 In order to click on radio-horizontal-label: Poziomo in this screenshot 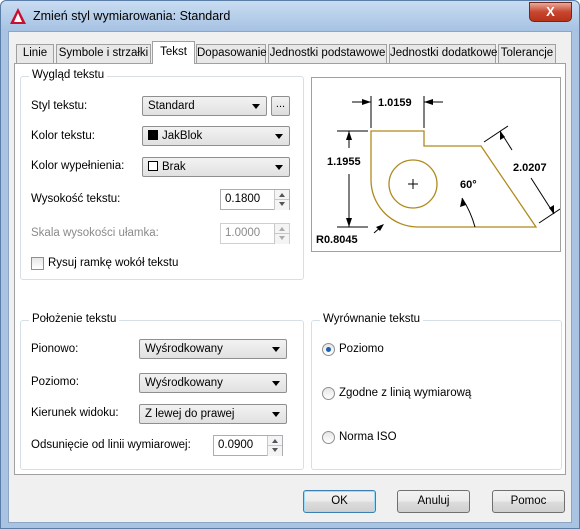, I will do `click(361, 349)`.